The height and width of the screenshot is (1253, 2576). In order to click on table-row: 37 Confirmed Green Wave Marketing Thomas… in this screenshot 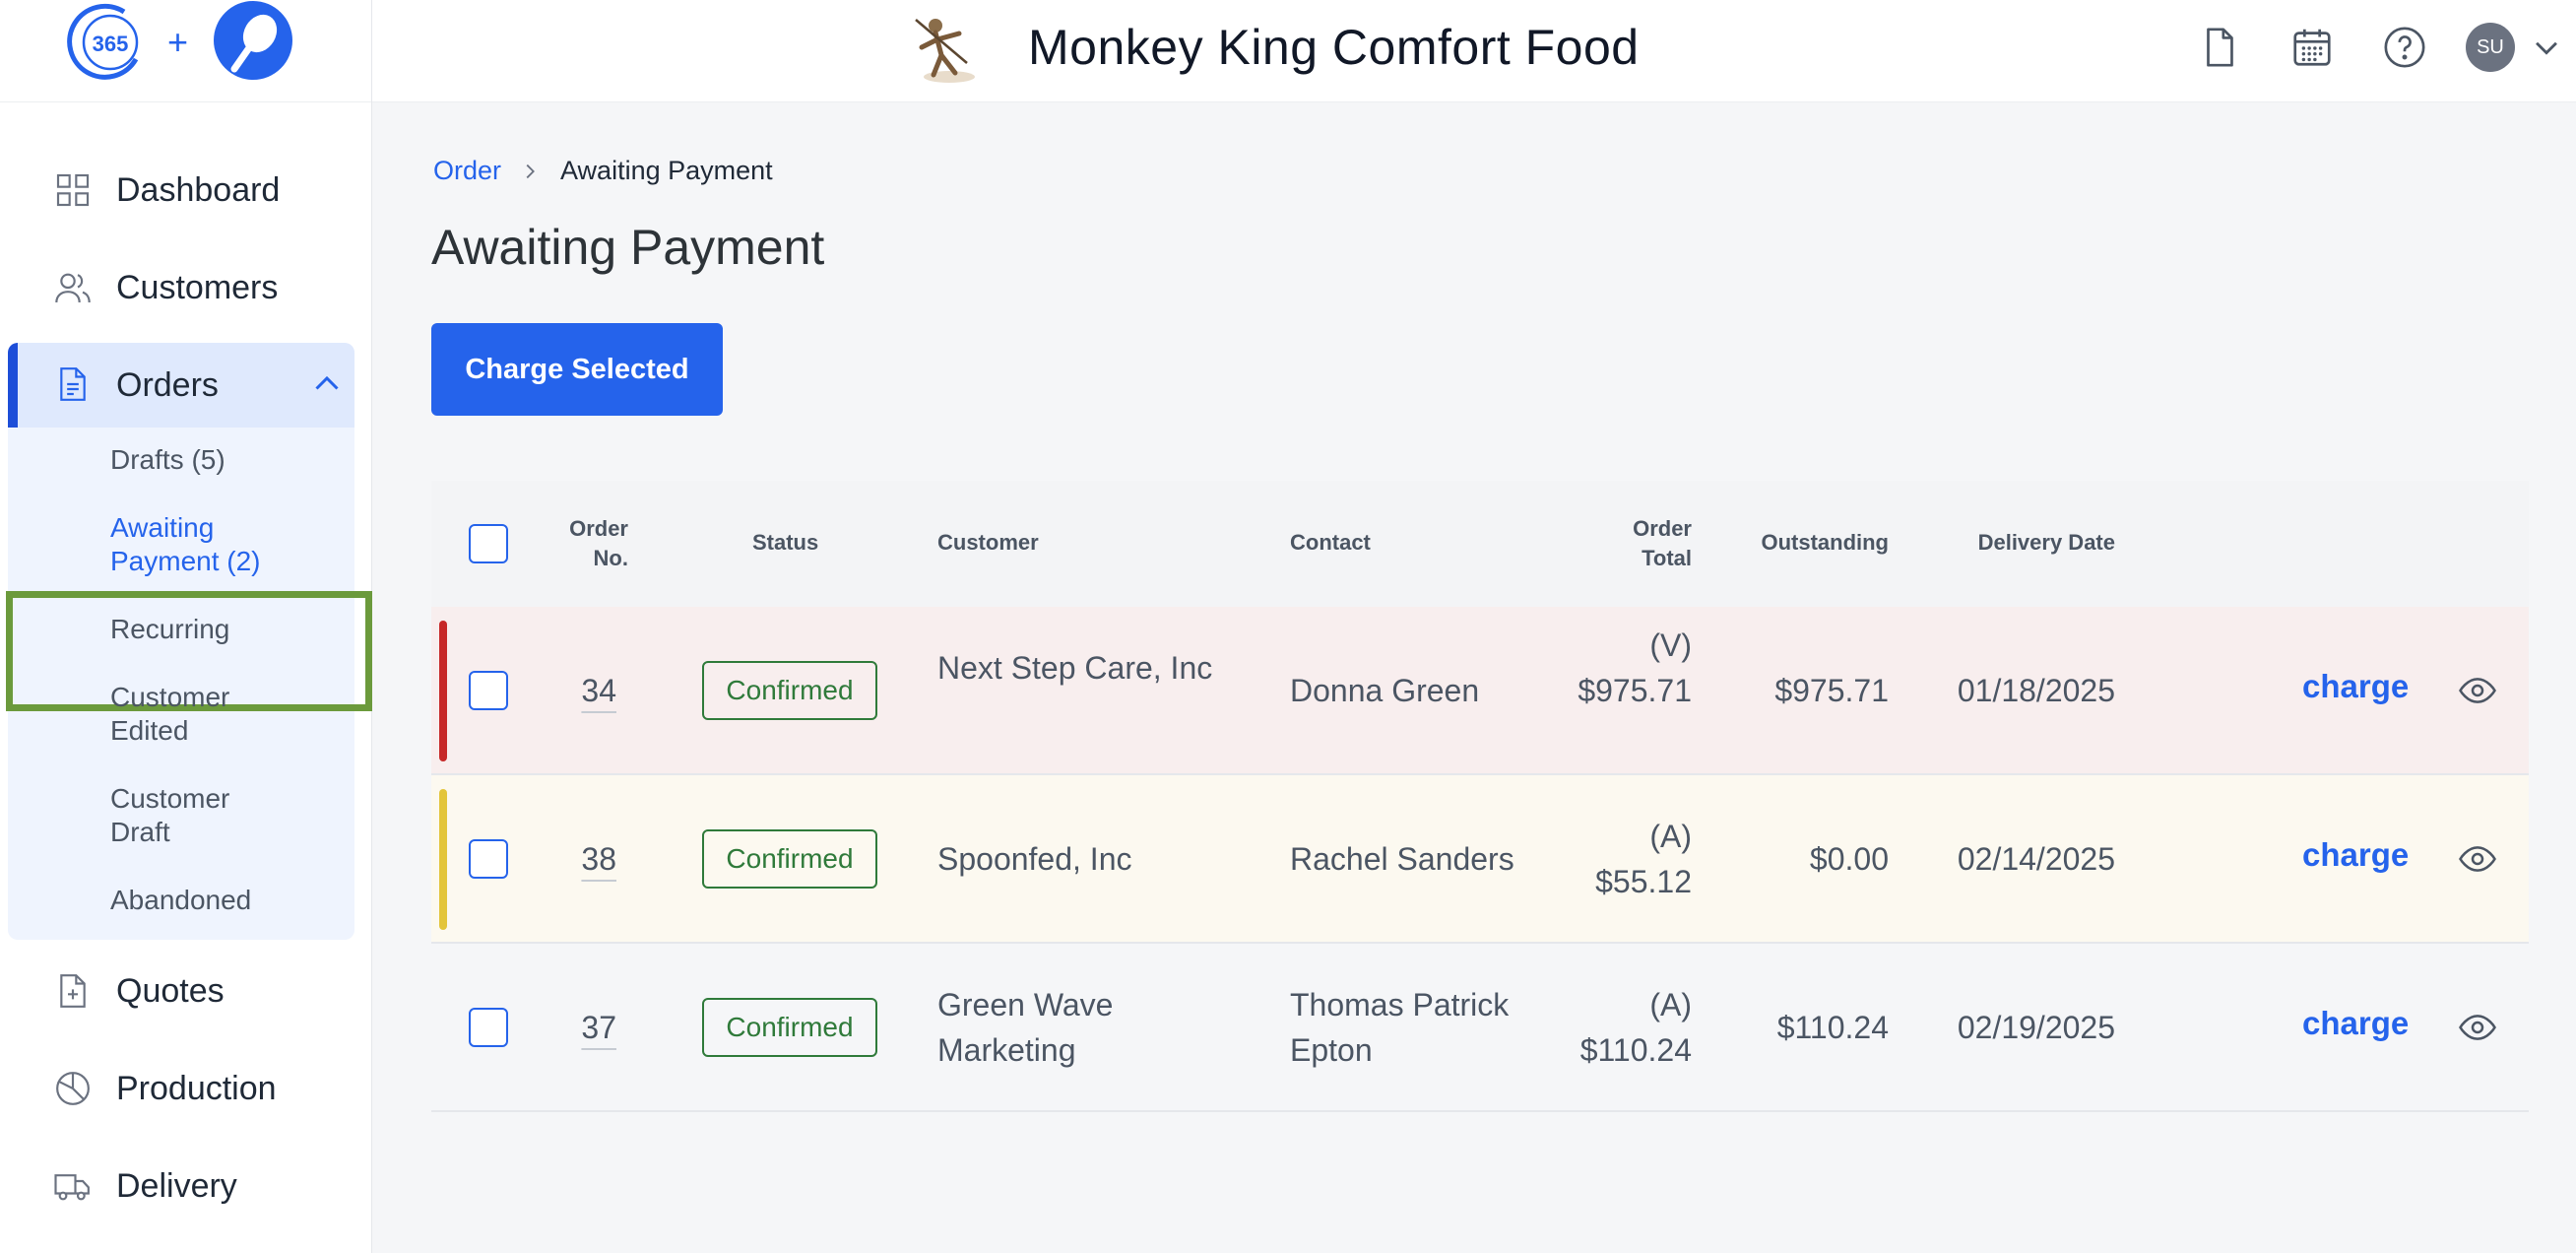, I will do `click(1480, 1028)`.